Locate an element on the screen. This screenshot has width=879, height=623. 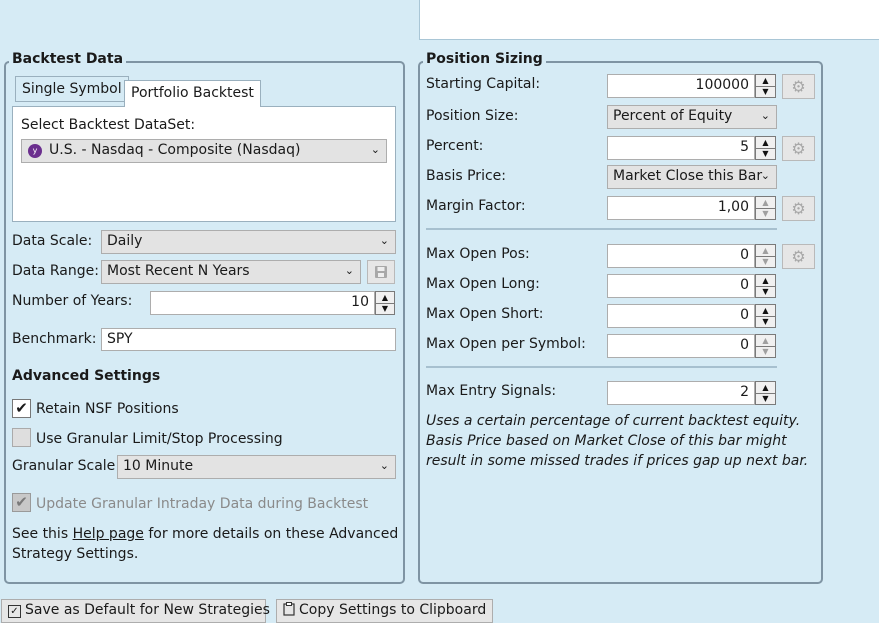
backtest-data-title: Backtest Data is located at coordinates (68, 59).